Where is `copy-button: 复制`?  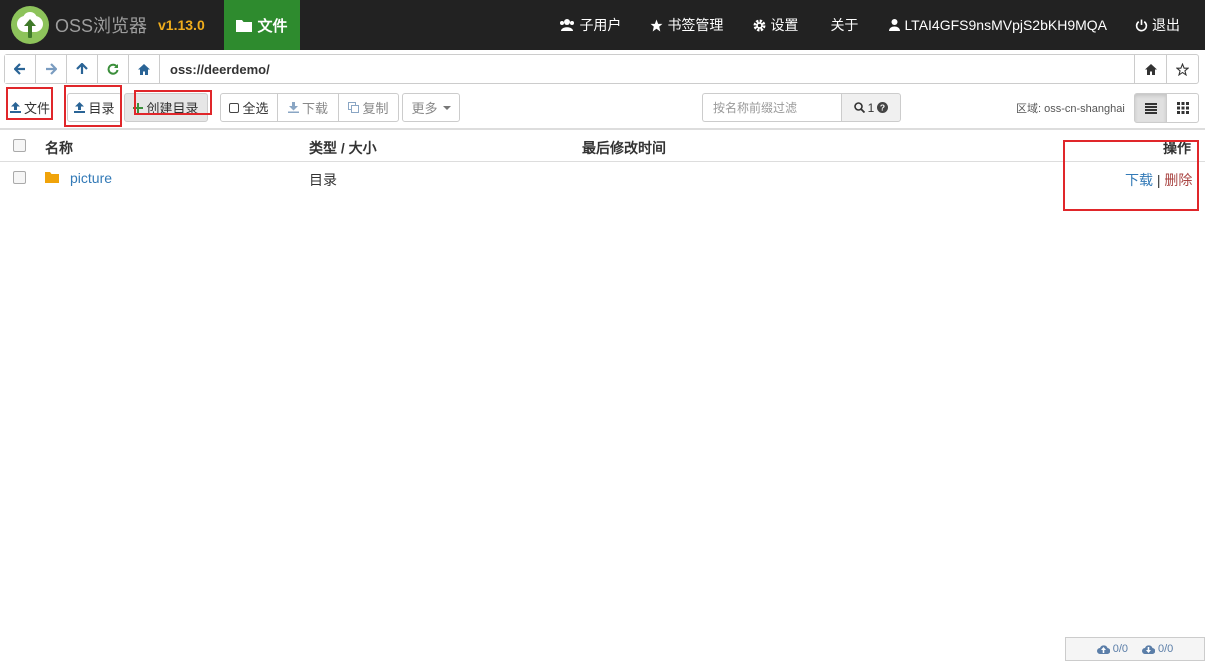 copy-button: 复制 is located at coordinates (368, 107).